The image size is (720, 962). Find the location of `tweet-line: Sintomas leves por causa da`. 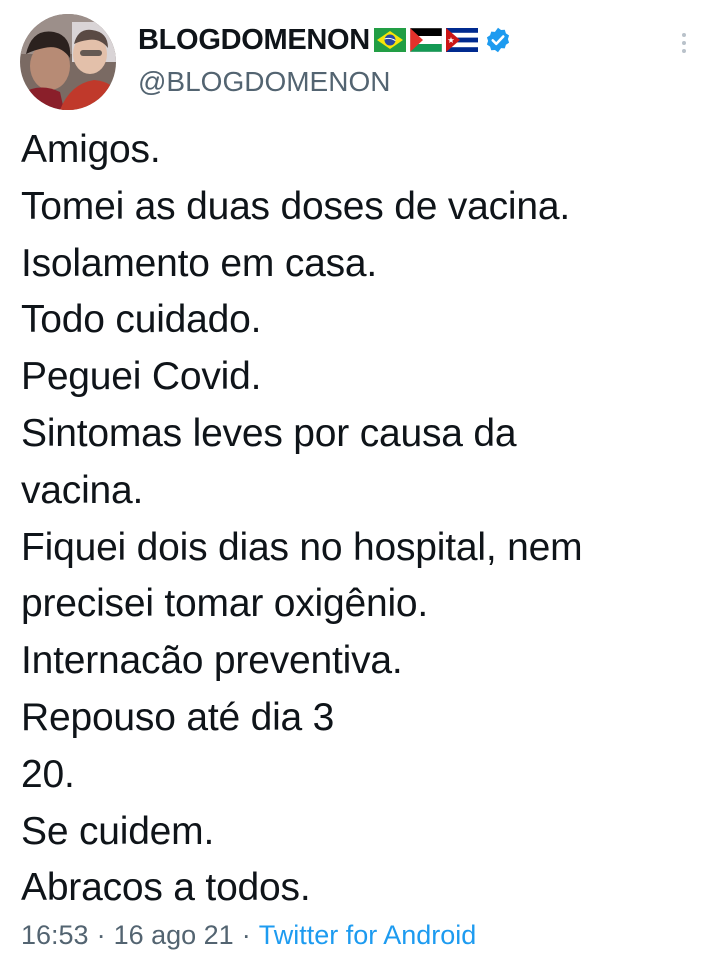

tweet-line: Sintomas leves por causa da is located at coordinates (269, 433).